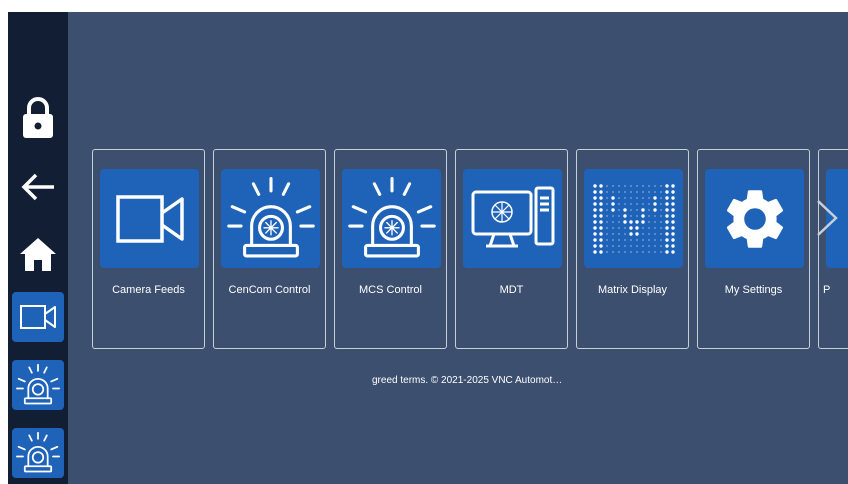 The height and width of the screenshot is (484, 848). I want to click on siren-icon, so click(38, 452).